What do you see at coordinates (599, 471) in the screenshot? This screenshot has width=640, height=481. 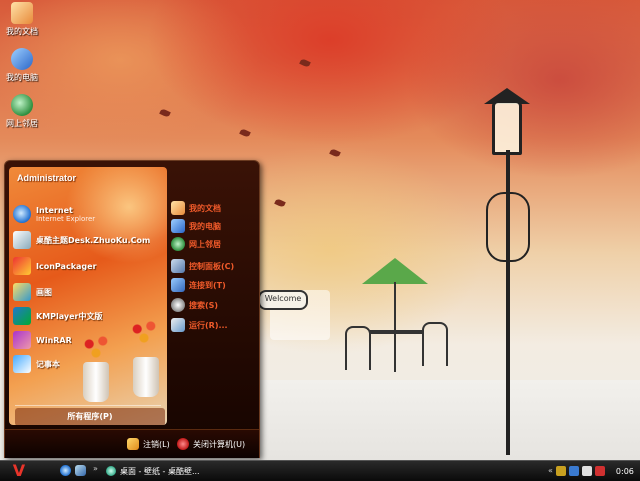 I see `tray-security-icon` at bounding box center [599, 471].